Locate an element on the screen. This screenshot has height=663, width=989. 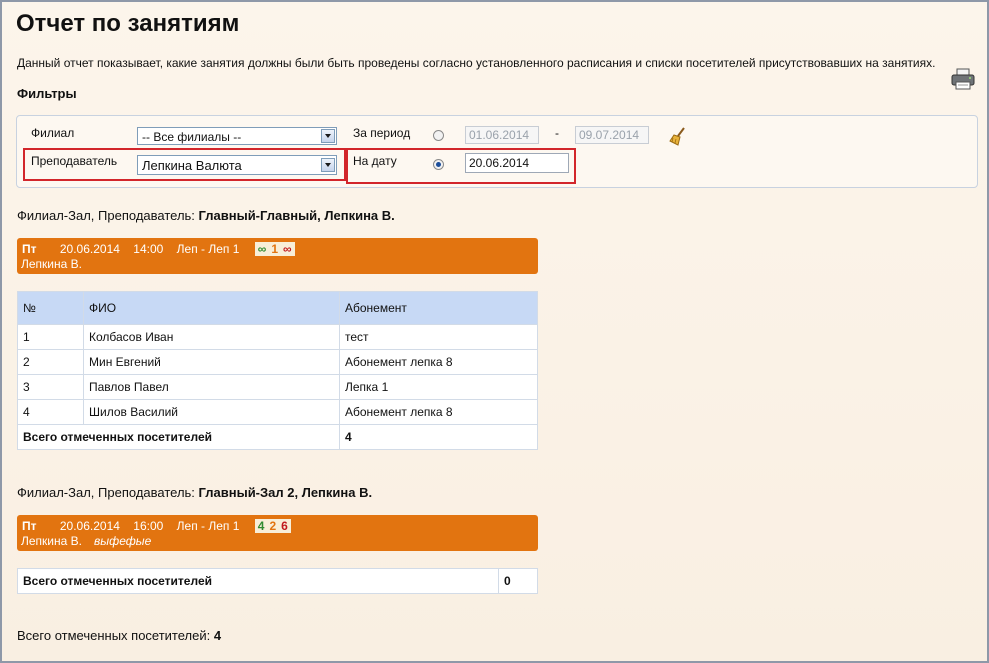
cell-name: Шилов Василий is located at coordinates (211, 412).